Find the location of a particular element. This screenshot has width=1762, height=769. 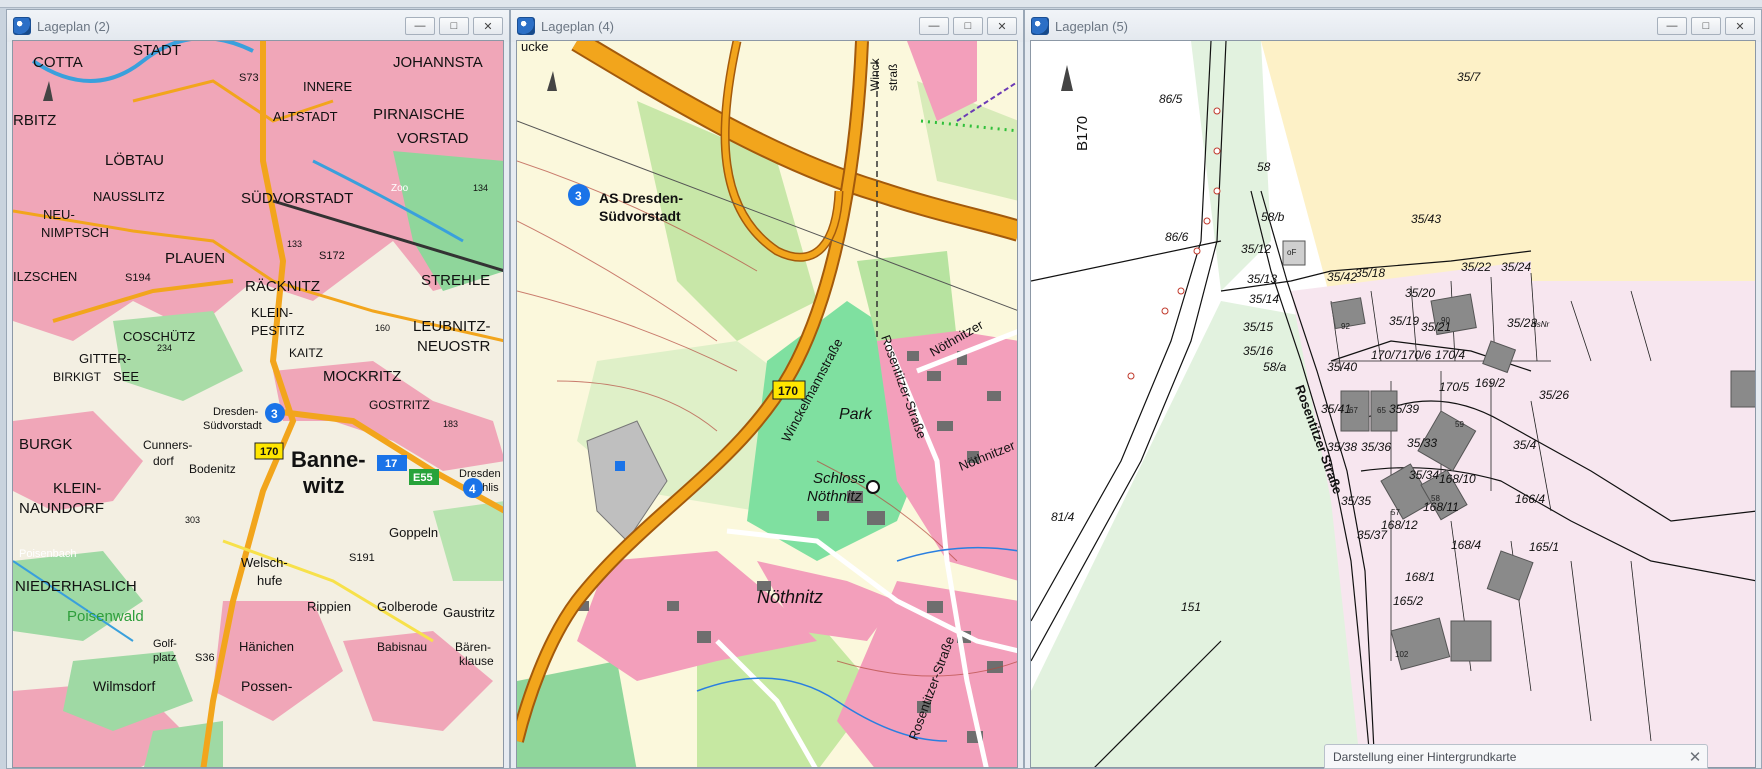

parcel-label: 35/35 is located at coordinates (1356, 501).